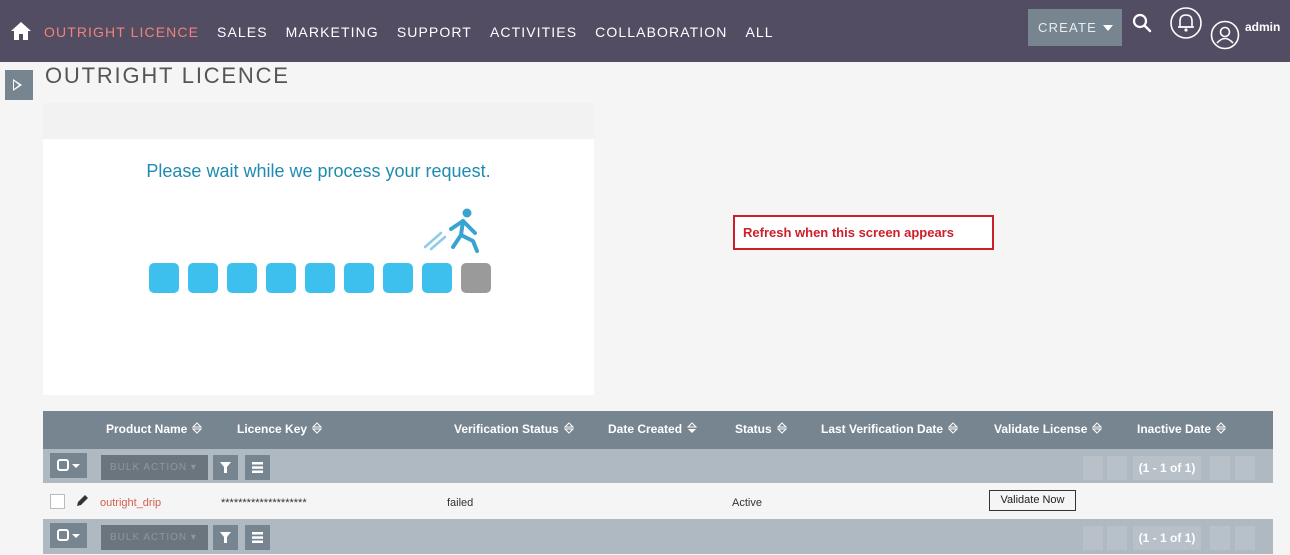 The width and height of the screenshot is (1290, 555). Describe the element at coordinates (82, 500) in the screenshot. I see `pencil-icon` at that location.